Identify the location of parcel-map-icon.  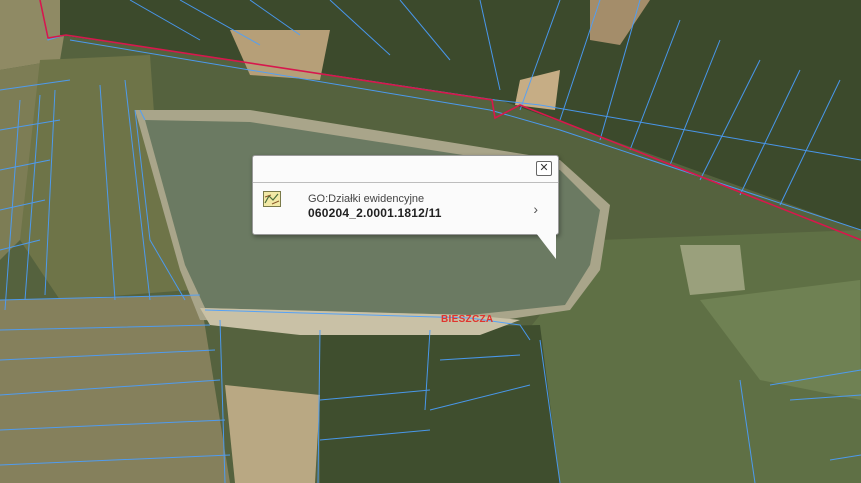
(272, 199).